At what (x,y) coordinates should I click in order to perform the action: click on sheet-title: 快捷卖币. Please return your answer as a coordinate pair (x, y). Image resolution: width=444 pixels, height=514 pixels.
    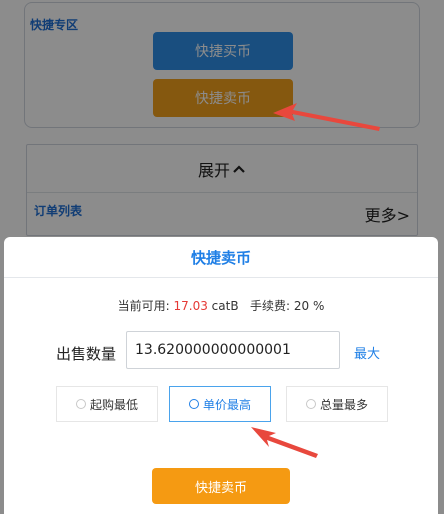
    Looking at the image, I should click on (221, 257).